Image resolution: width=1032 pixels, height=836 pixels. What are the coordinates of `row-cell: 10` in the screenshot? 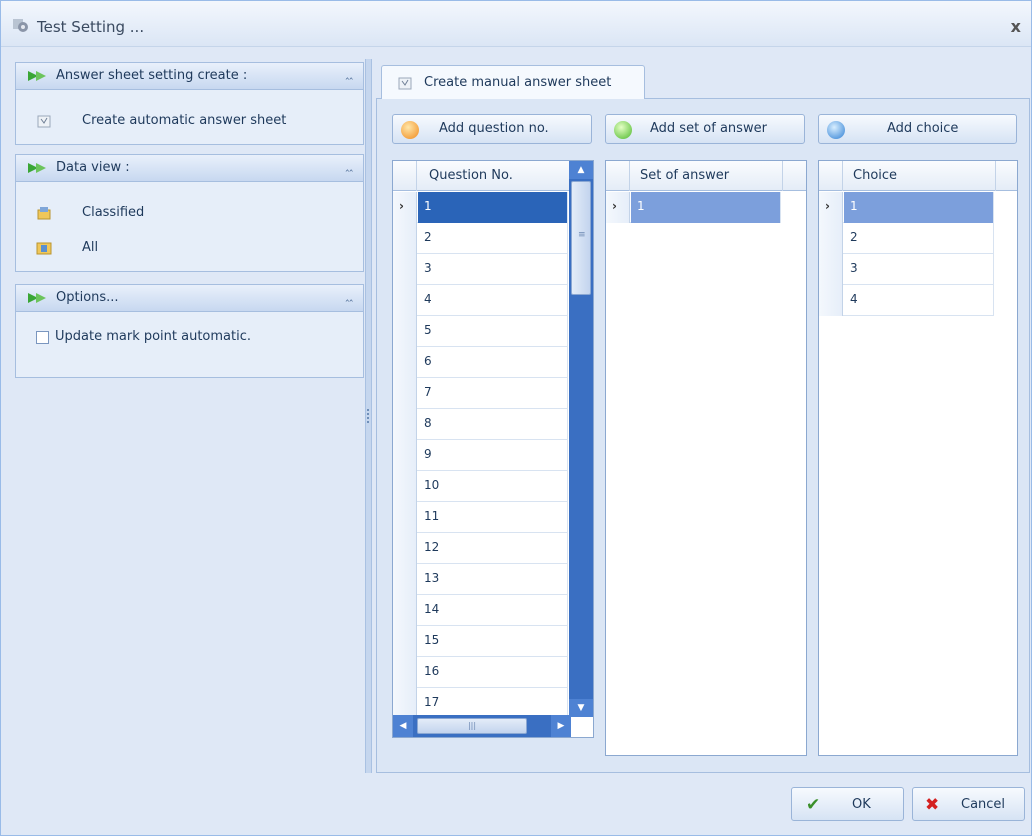 It's located at (493, 486).